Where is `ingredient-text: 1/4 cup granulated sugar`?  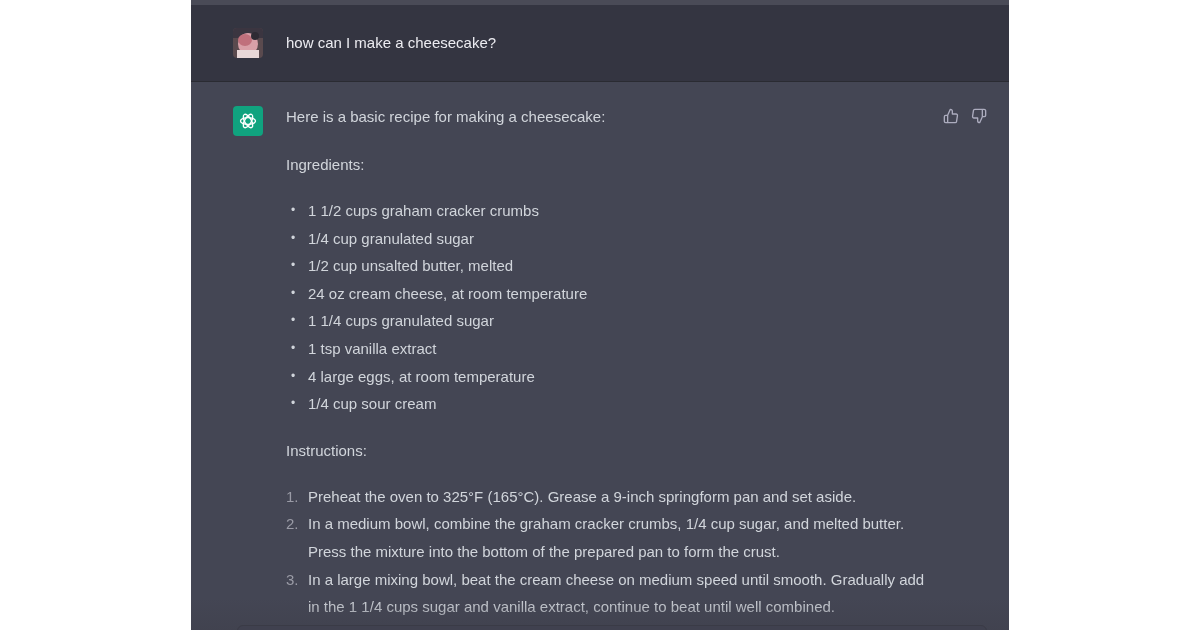
ingredient-text: 1/4 cup granulated sugar is located at coordinates (391, 238).